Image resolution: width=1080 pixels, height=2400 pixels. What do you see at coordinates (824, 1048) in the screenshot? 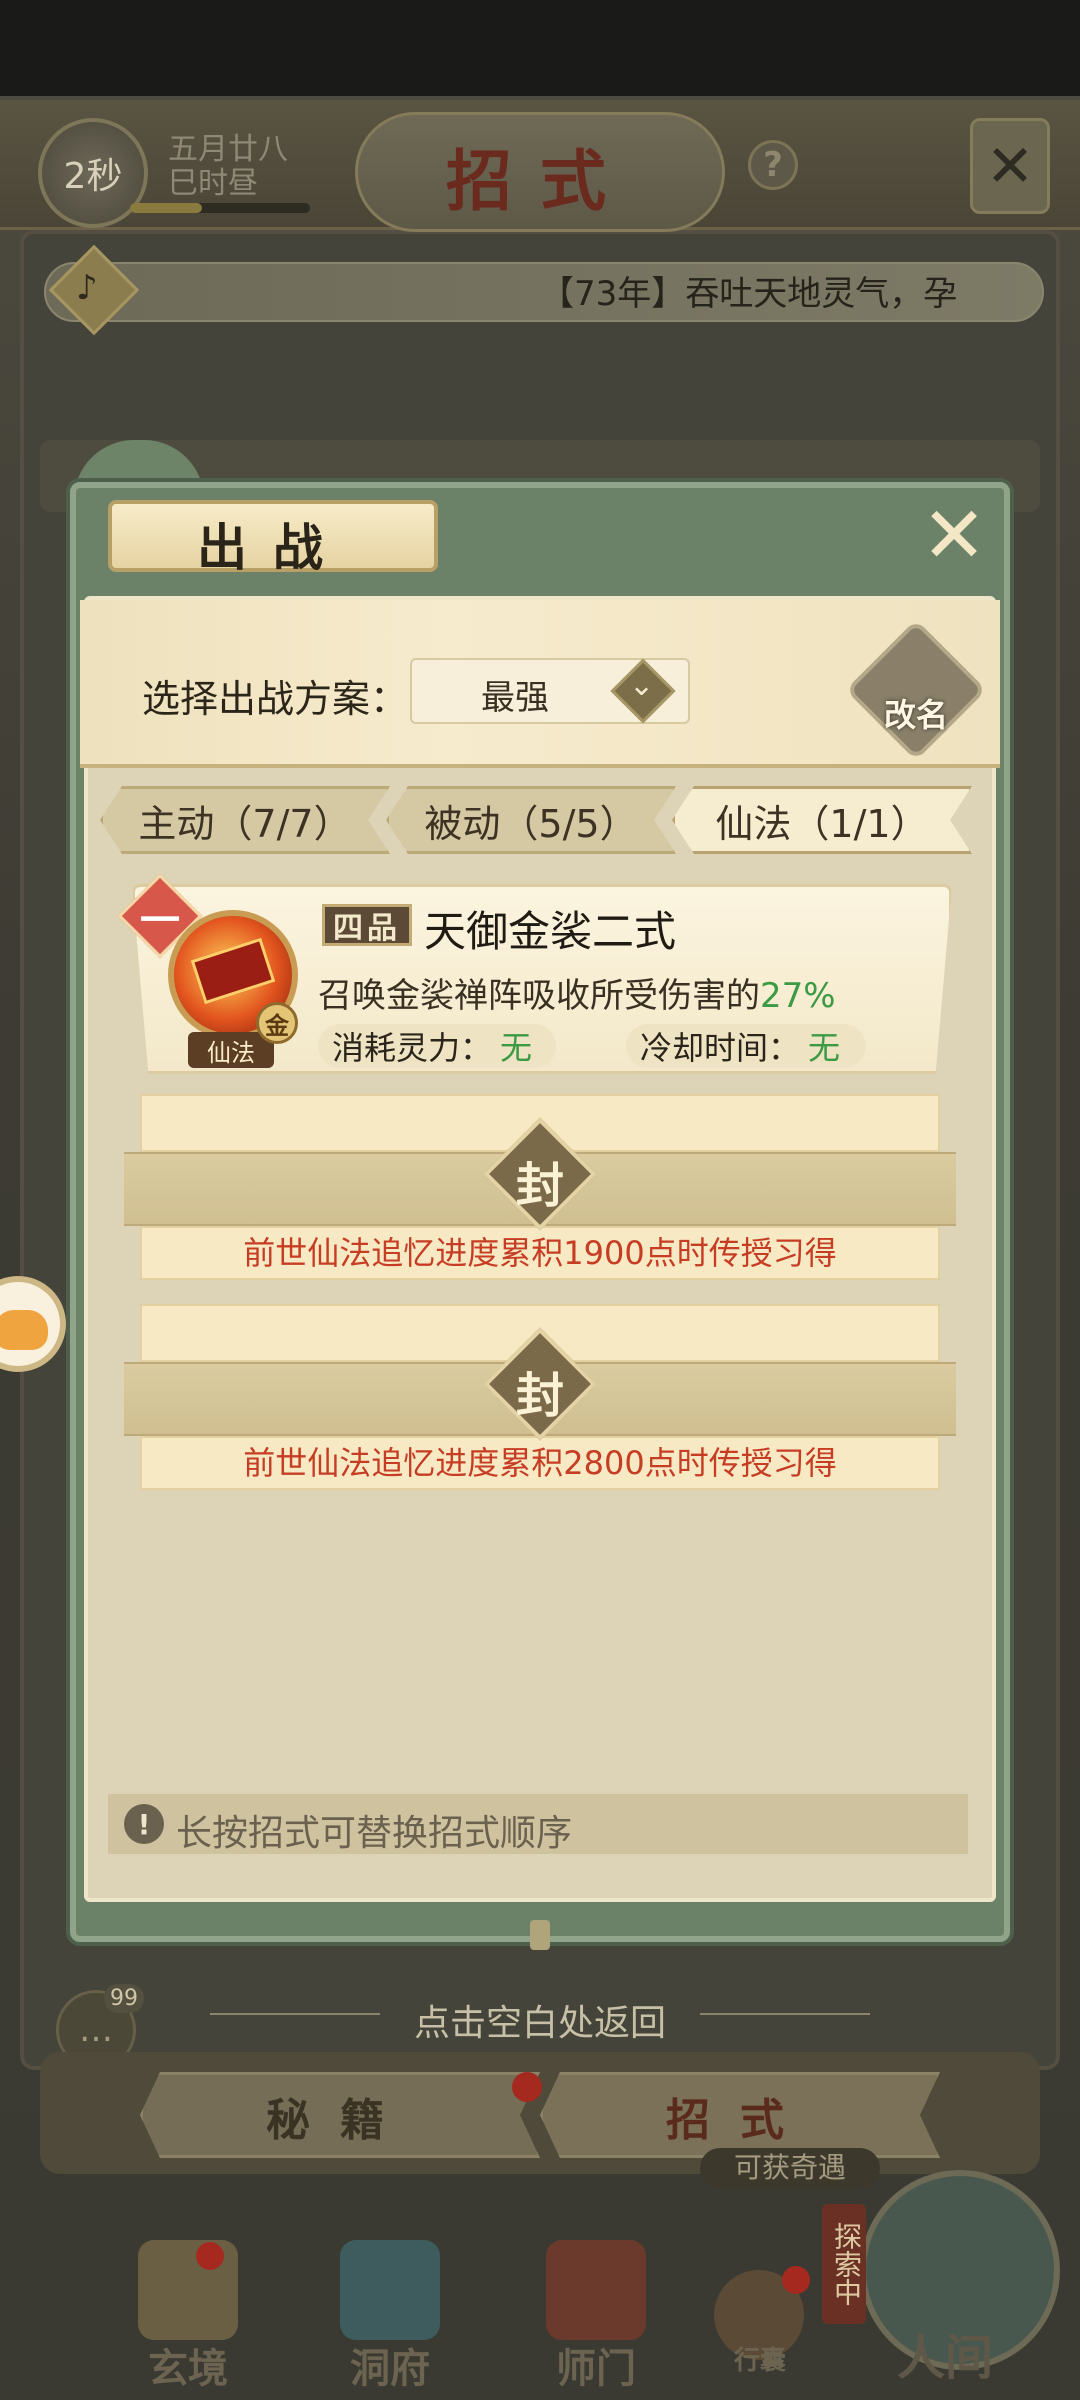
I see `cooldown-value: 无` at bounding box center [824, 1048].